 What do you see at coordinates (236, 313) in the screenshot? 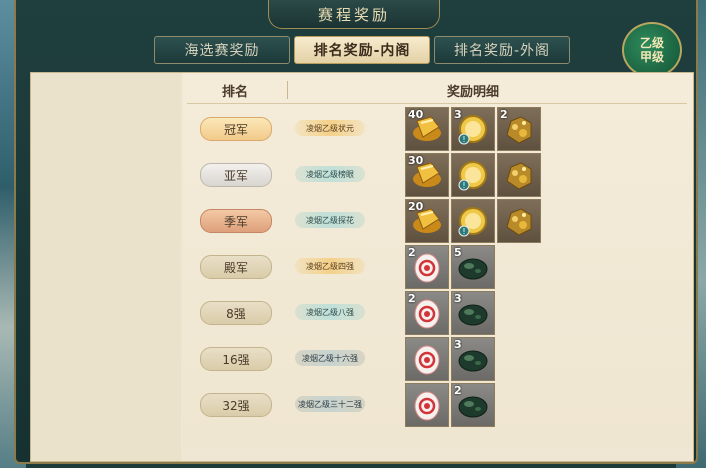
I see `rank-label: 8强` at bounding box center [236, 313].